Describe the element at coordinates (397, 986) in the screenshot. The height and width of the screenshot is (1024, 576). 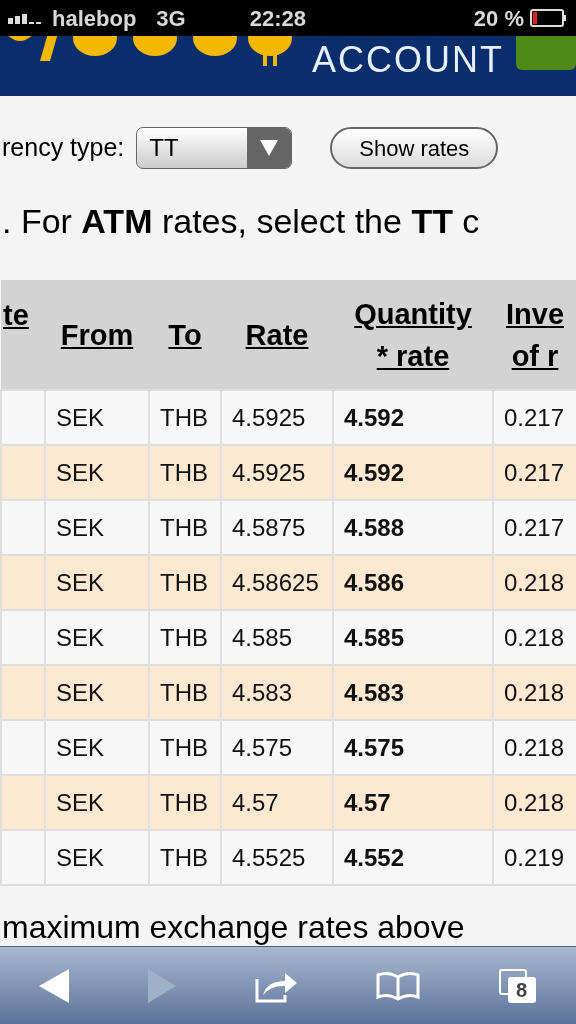
I see `bookmarks-icon` at that location.